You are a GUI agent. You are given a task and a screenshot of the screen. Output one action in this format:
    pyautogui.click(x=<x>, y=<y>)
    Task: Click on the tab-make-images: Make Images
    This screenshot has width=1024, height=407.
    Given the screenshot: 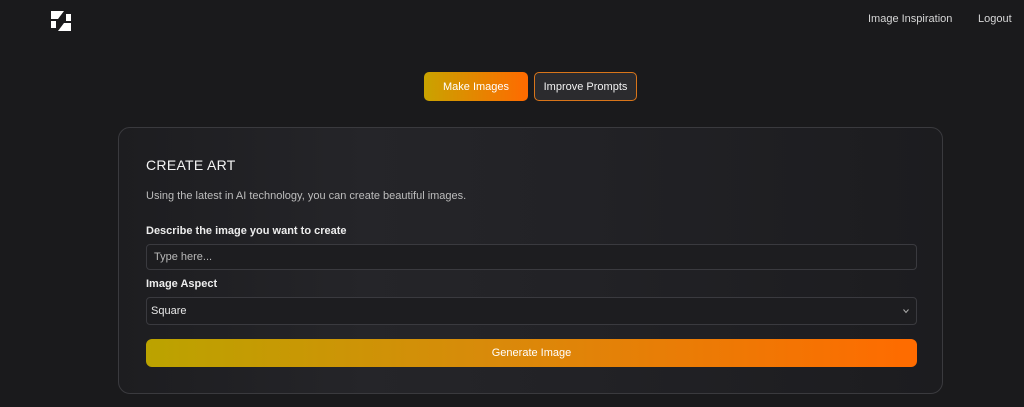 What is the action you would take?
    pyautogui.click(x=476, y=86)
    